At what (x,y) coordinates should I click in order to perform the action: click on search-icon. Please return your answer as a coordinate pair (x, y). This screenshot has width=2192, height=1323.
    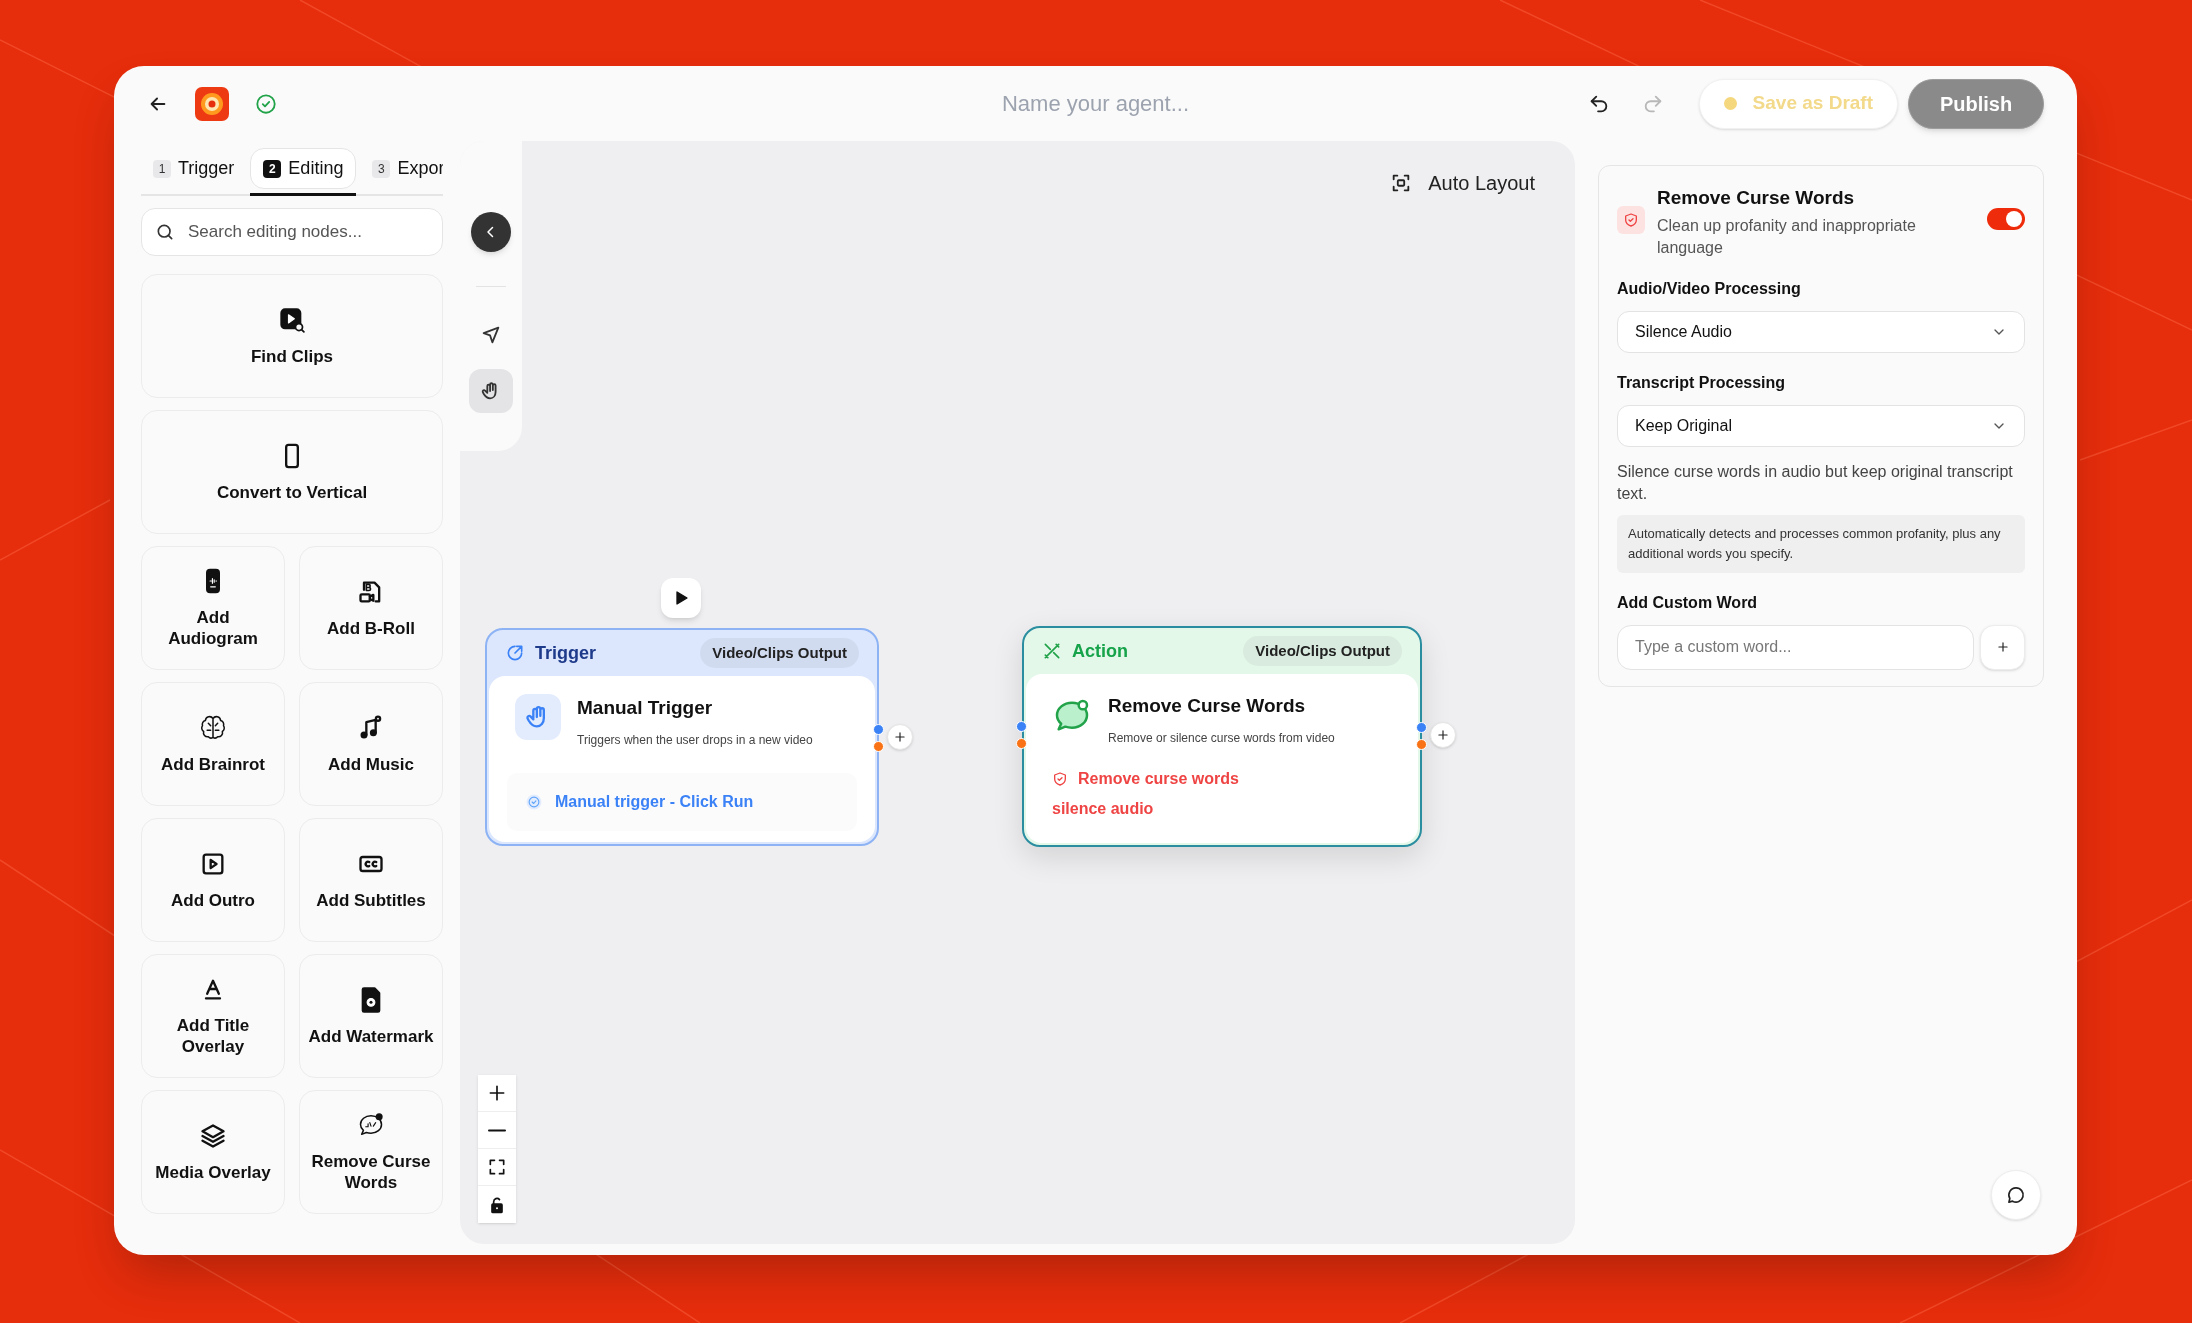
    Looking at the image, I should click on (165, 232).